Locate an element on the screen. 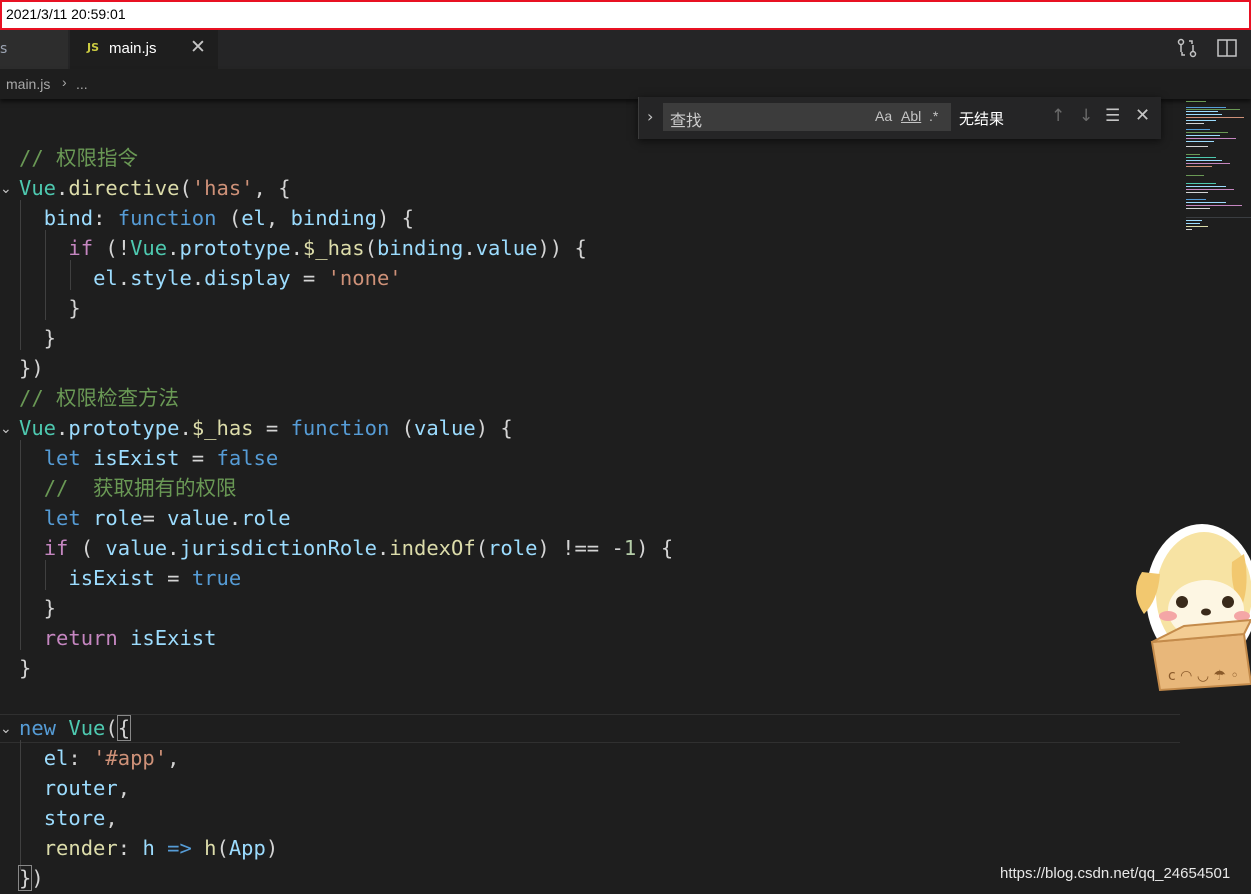 The image size is (1251, 894). code-line: render: h => h(App) is located at coordinates (161, 848).